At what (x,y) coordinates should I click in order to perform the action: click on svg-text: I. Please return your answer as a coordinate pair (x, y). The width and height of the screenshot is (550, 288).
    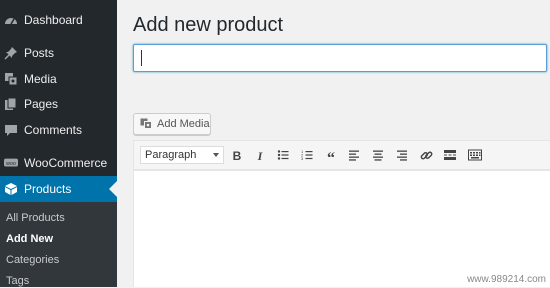
    Looking at the image, I should click on (260, 155).